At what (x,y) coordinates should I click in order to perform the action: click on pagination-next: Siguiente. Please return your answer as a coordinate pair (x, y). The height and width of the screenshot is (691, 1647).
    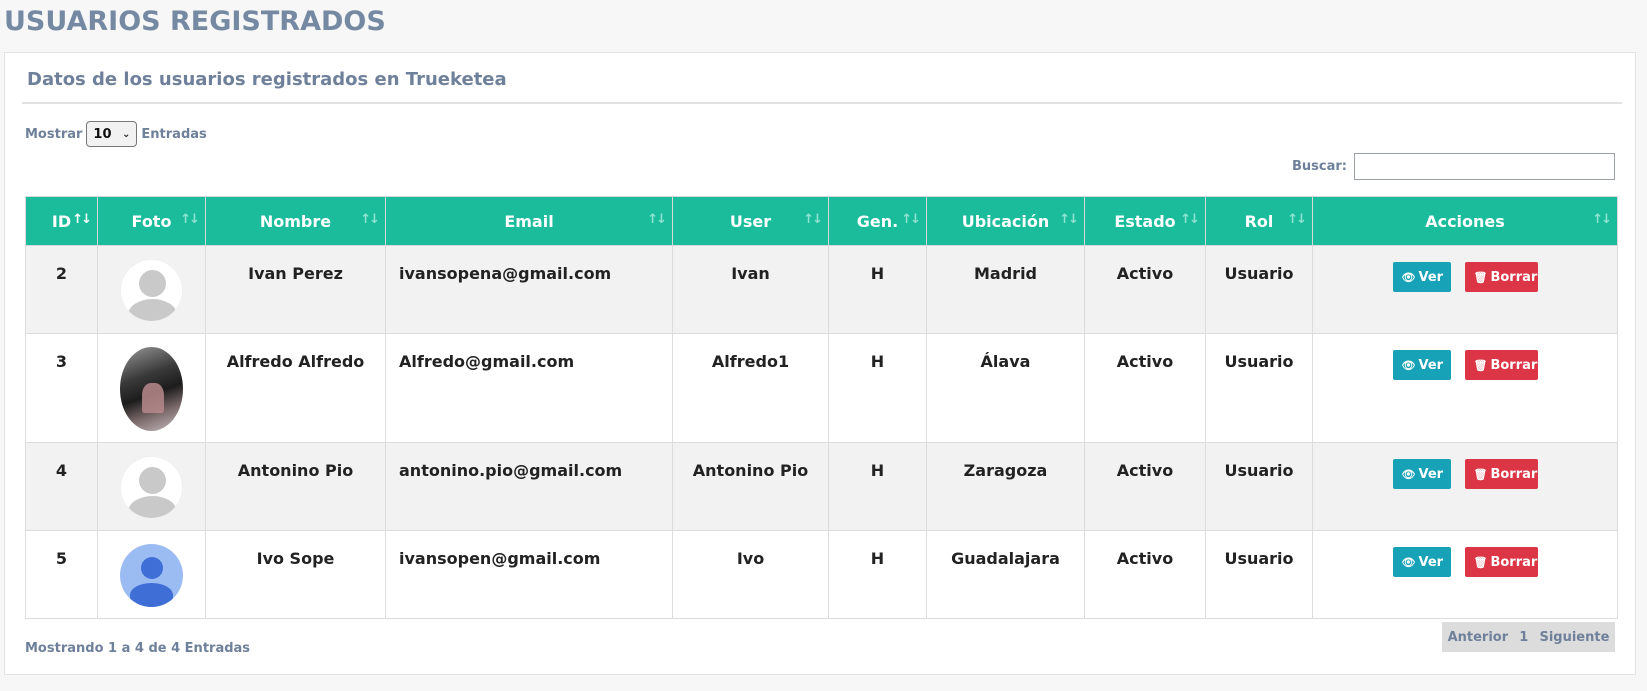
    Looking at the image, I should click on (1574, 637).